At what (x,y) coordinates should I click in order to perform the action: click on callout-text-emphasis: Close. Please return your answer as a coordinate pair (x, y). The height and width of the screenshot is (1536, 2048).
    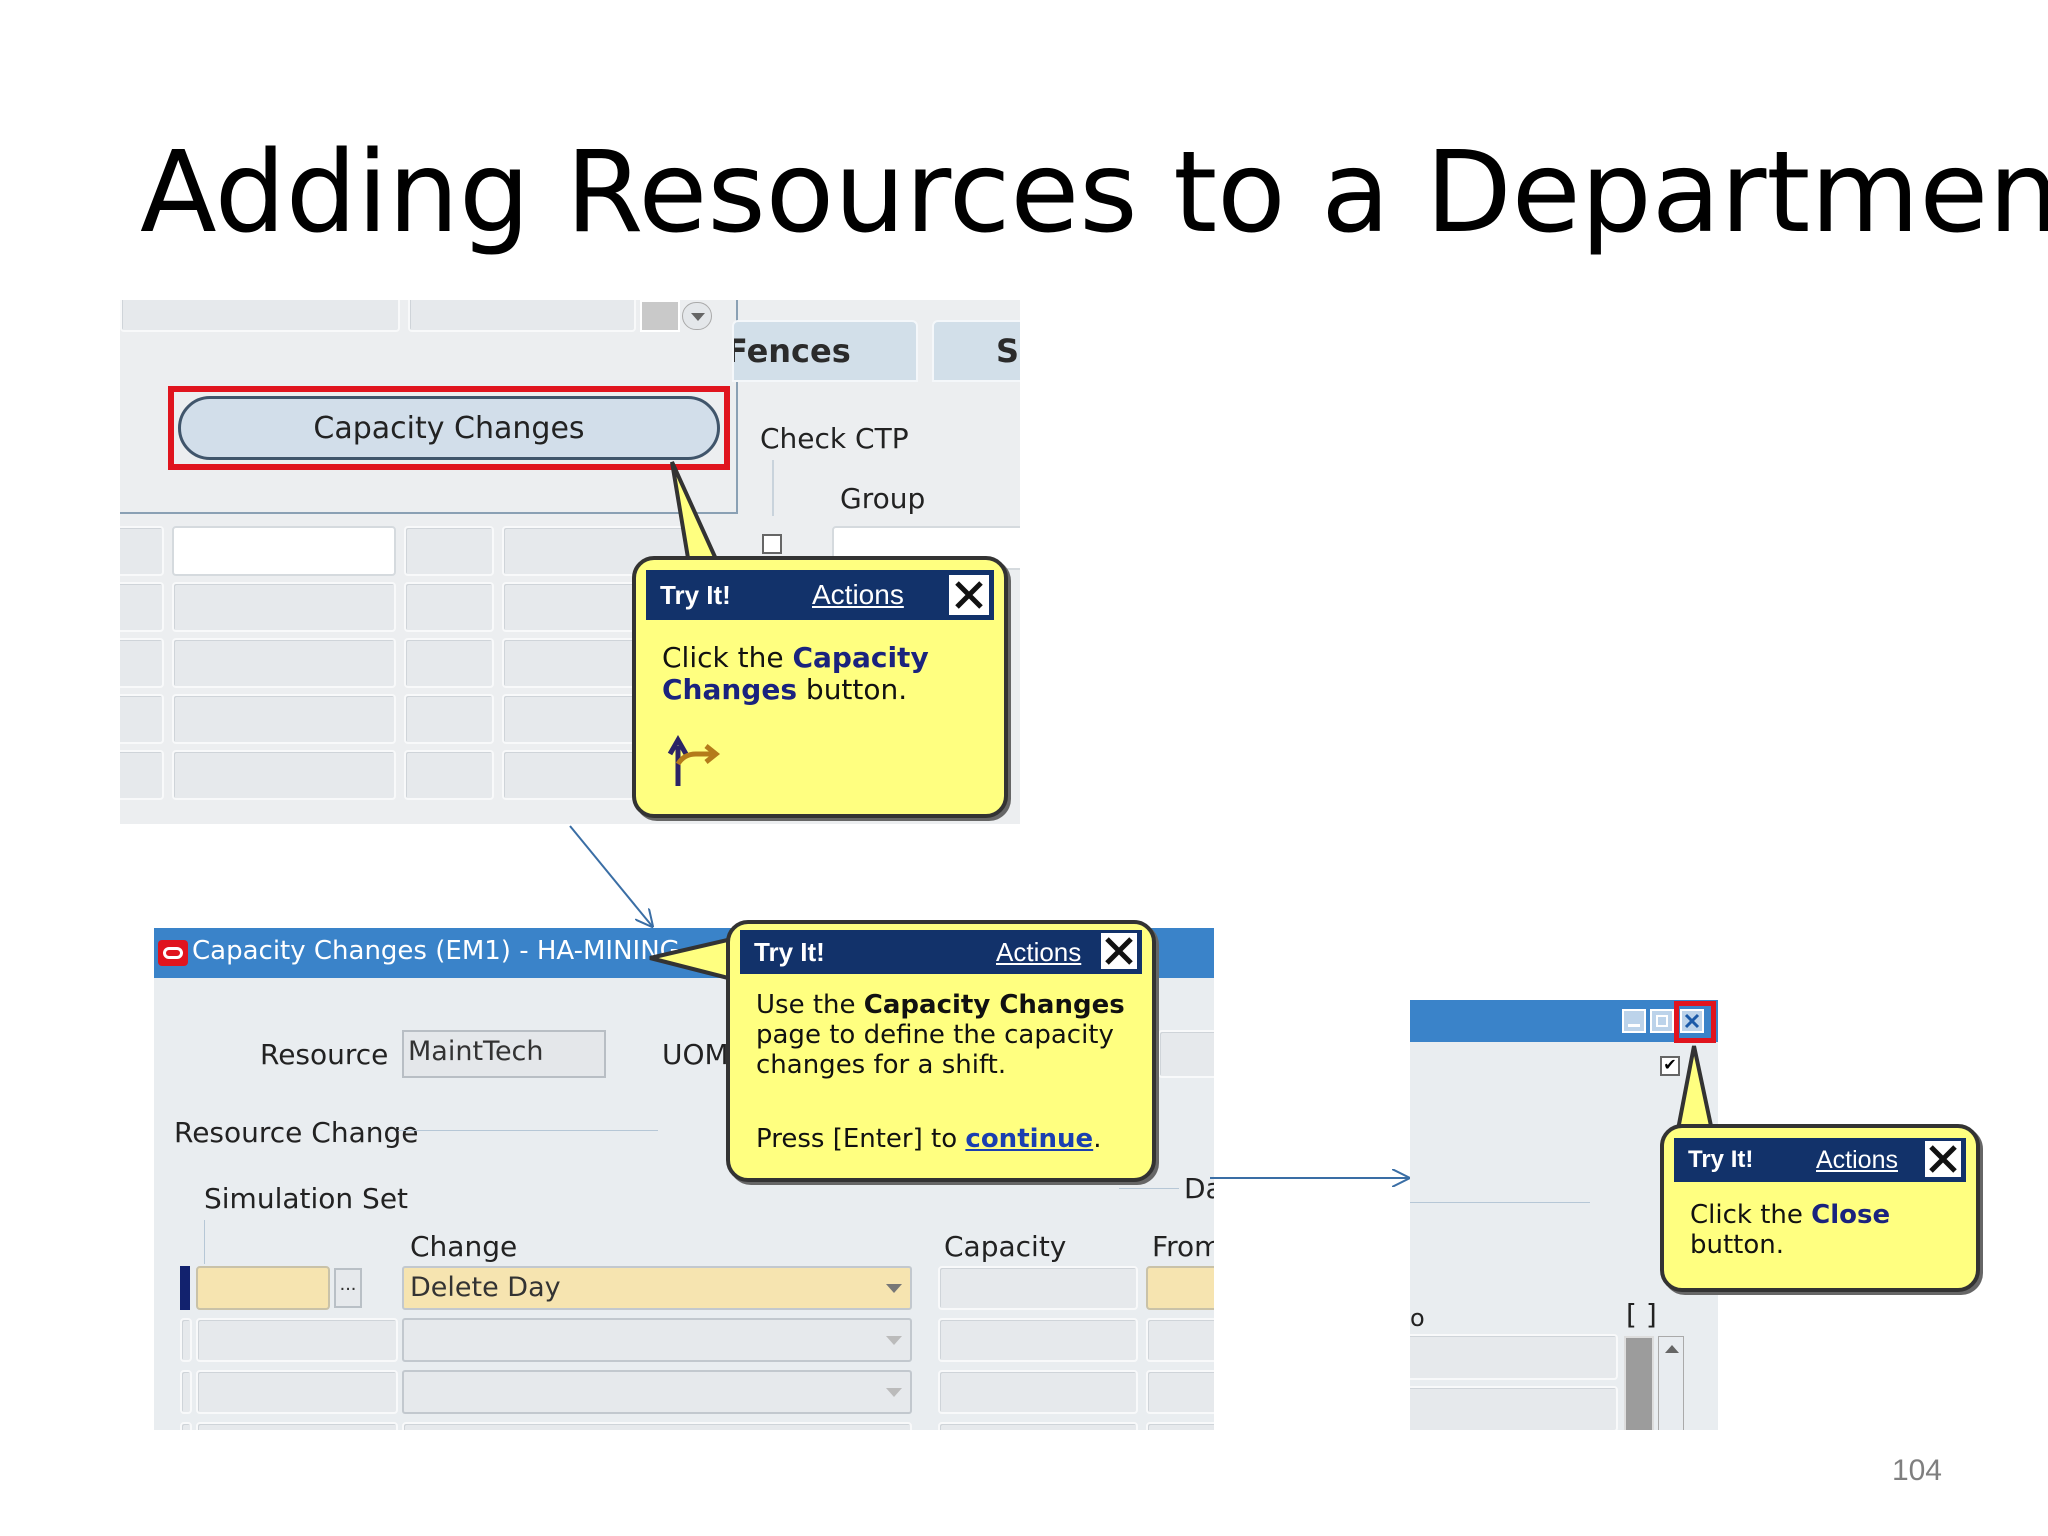
    Looking at the image, I should click on (1851, 1215).